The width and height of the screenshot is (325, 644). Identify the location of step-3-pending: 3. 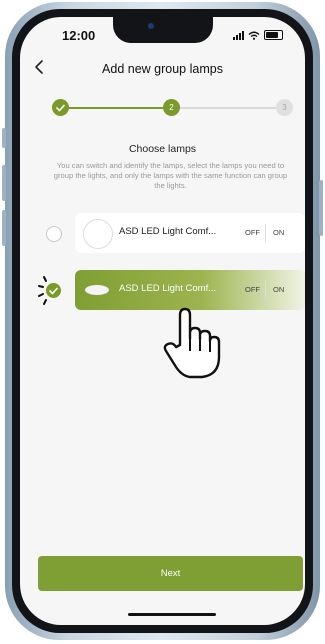
(284, 107).